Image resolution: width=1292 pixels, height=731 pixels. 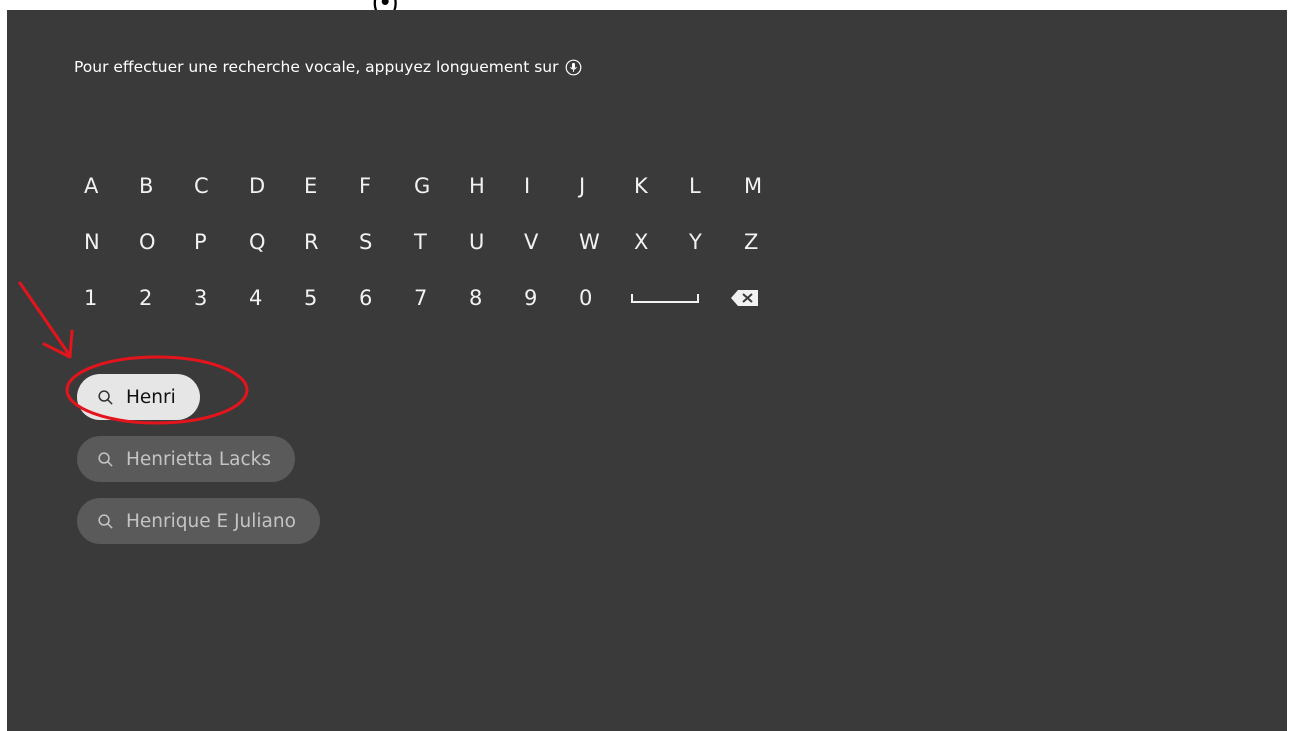 What do you see at coordinates (199, 459) in the screenshot?
I see `suggestion-label: Henrietta Lacks` at bounding box center [199, 459].